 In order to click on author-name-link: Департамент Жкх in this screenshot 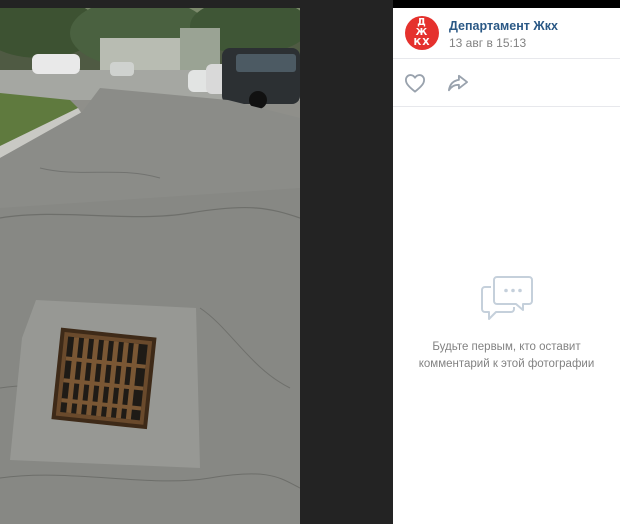, I will do `click(503, 26)`.